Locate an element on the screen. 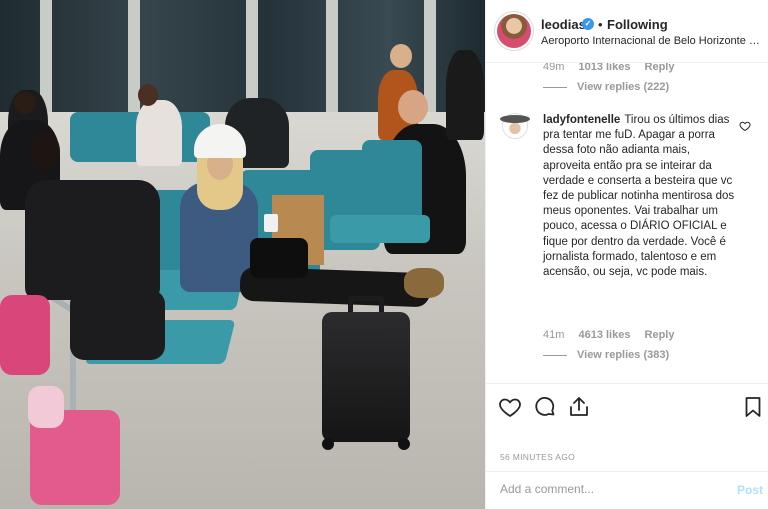  pink-bag is located at coordinates (25, 335).